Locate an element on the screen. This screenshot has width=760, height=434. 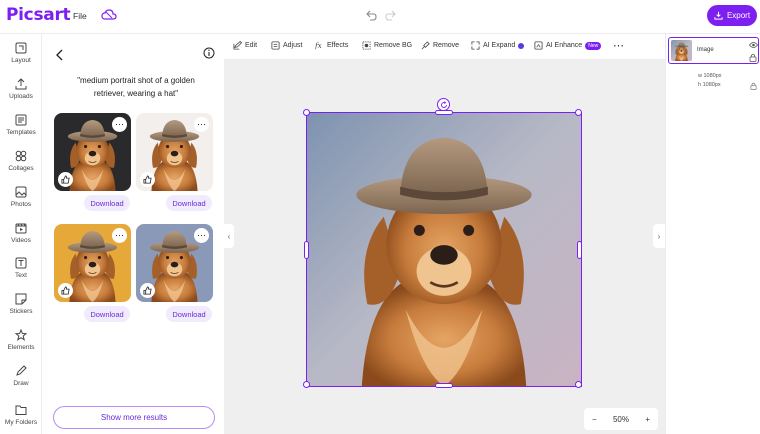
top-bar: Picsart File Export is located at coordinates (380, 17).